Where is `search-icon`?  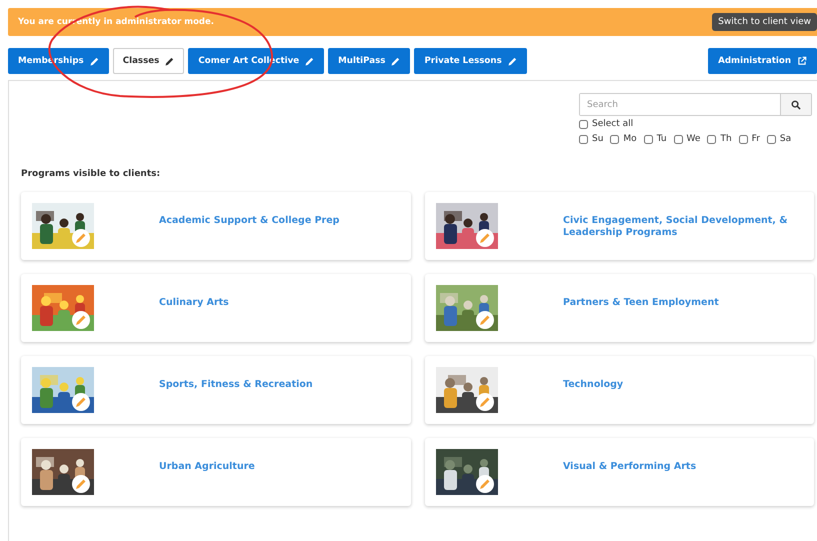
search-icon is located at coordinates (796, 105).